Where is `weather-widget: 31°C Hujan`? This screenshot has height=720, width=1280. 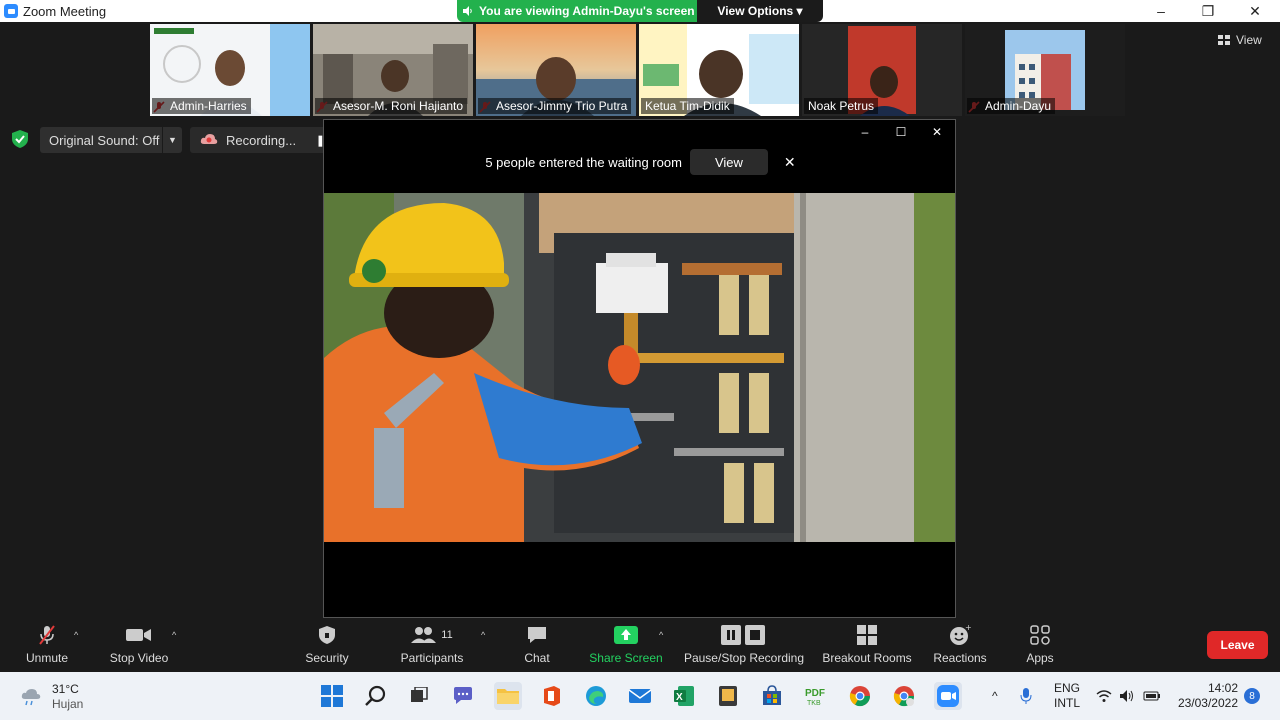
weather-widget: 31°C Hujan is located at coordinates (51, 697).